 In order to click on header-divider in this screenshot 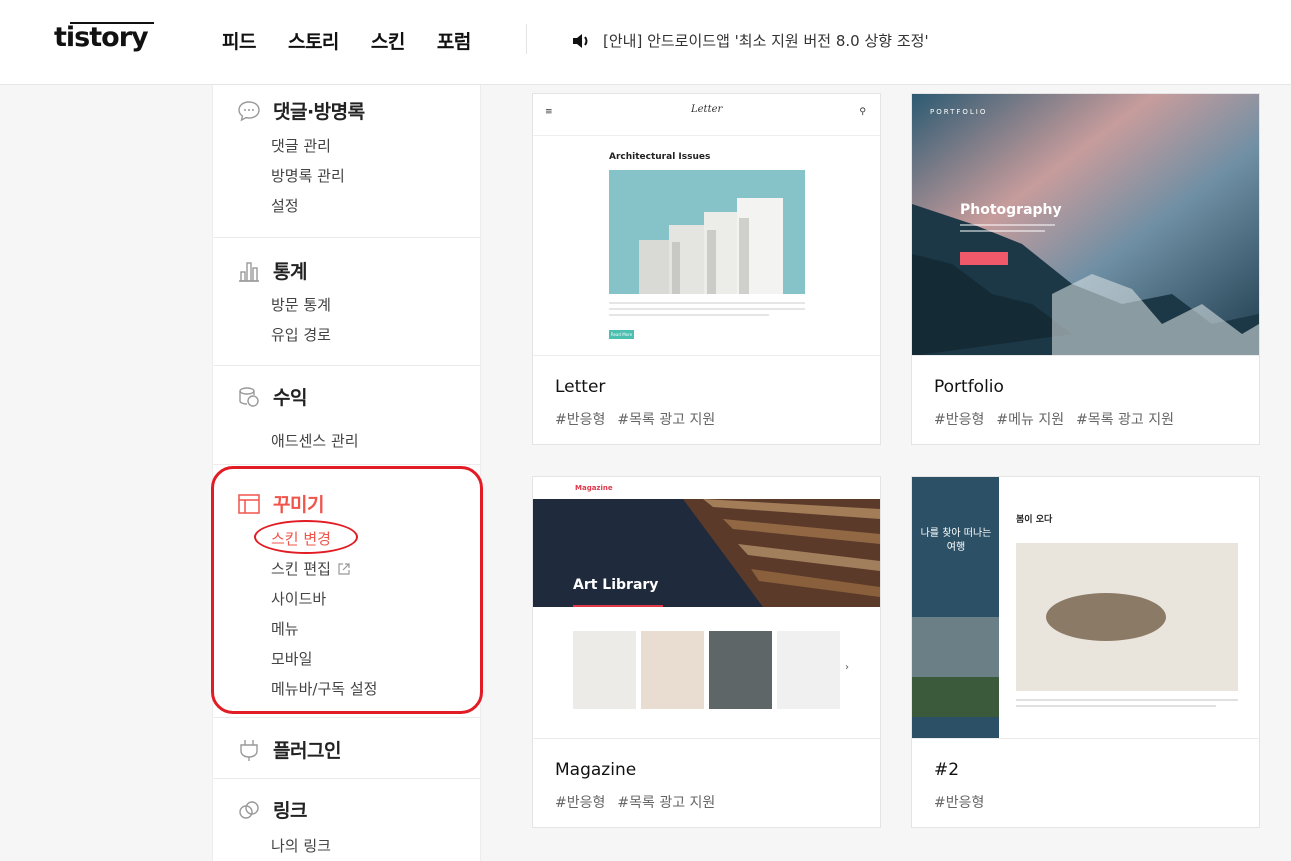, I will do `click(526, 39)`.